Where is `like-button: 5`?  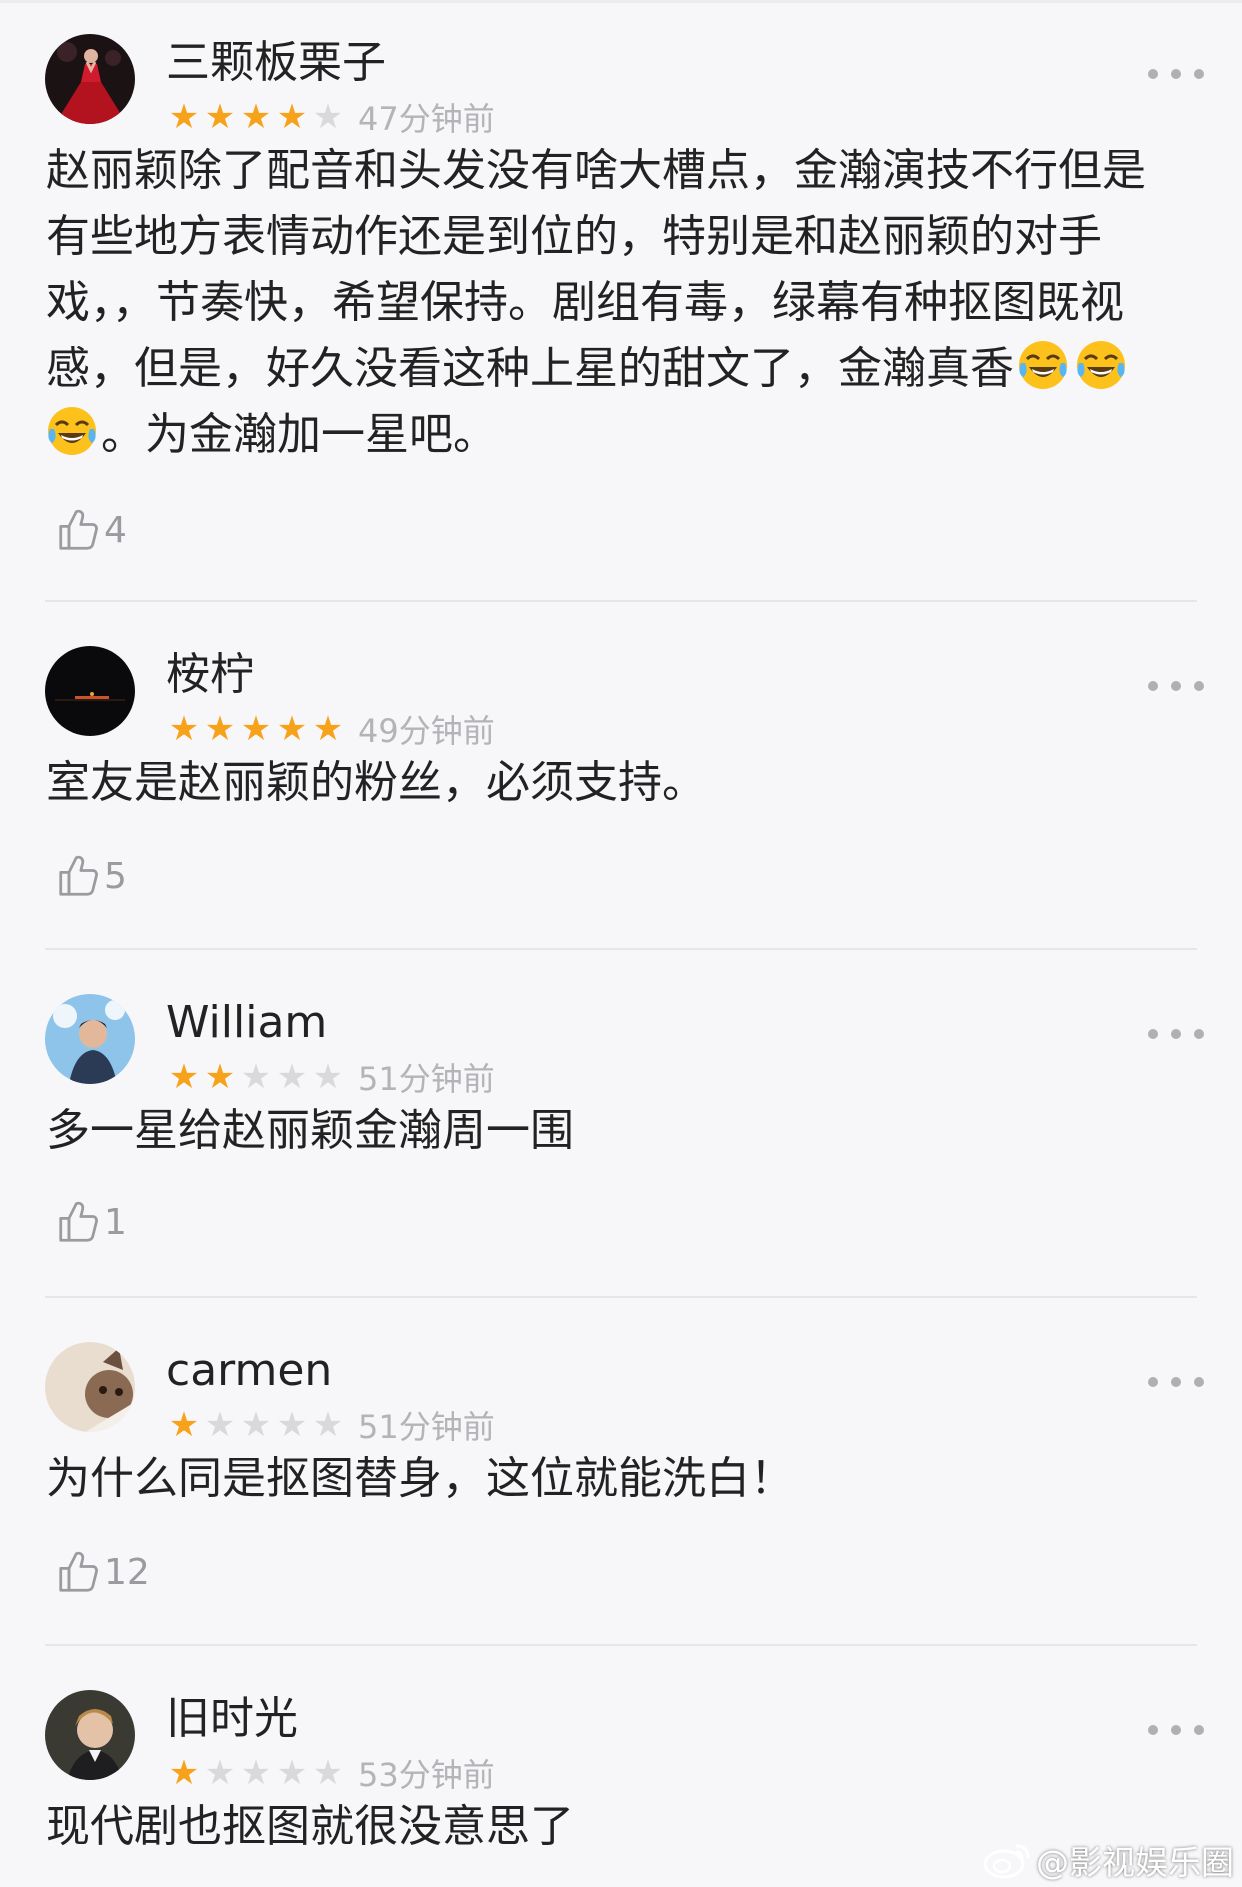
like-button: 5 is located at coordinates (92, 876).